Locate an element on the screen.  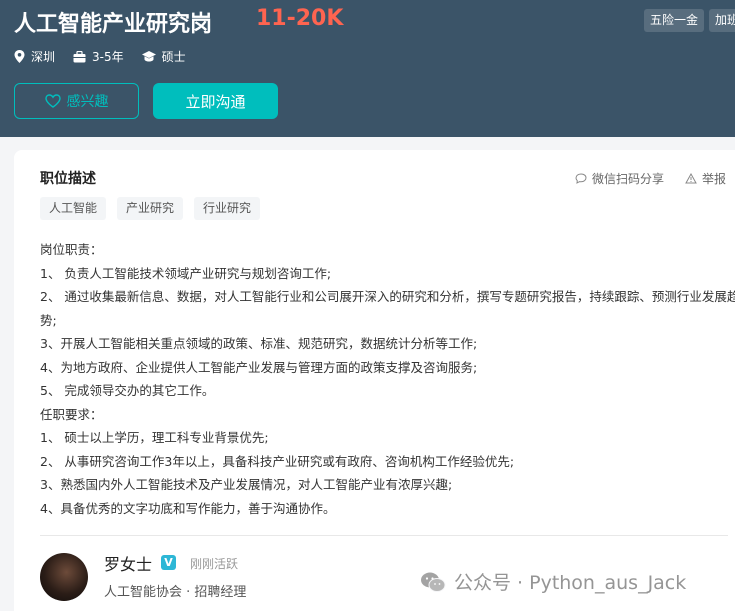
briefcase-icon is located at coordinates (79, 56).